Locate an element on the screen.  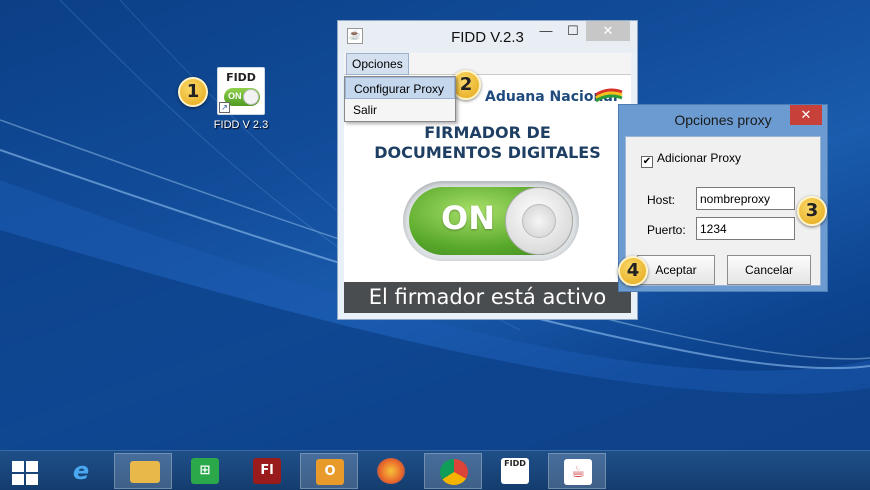
host-input is located at coordinates (745, 198).